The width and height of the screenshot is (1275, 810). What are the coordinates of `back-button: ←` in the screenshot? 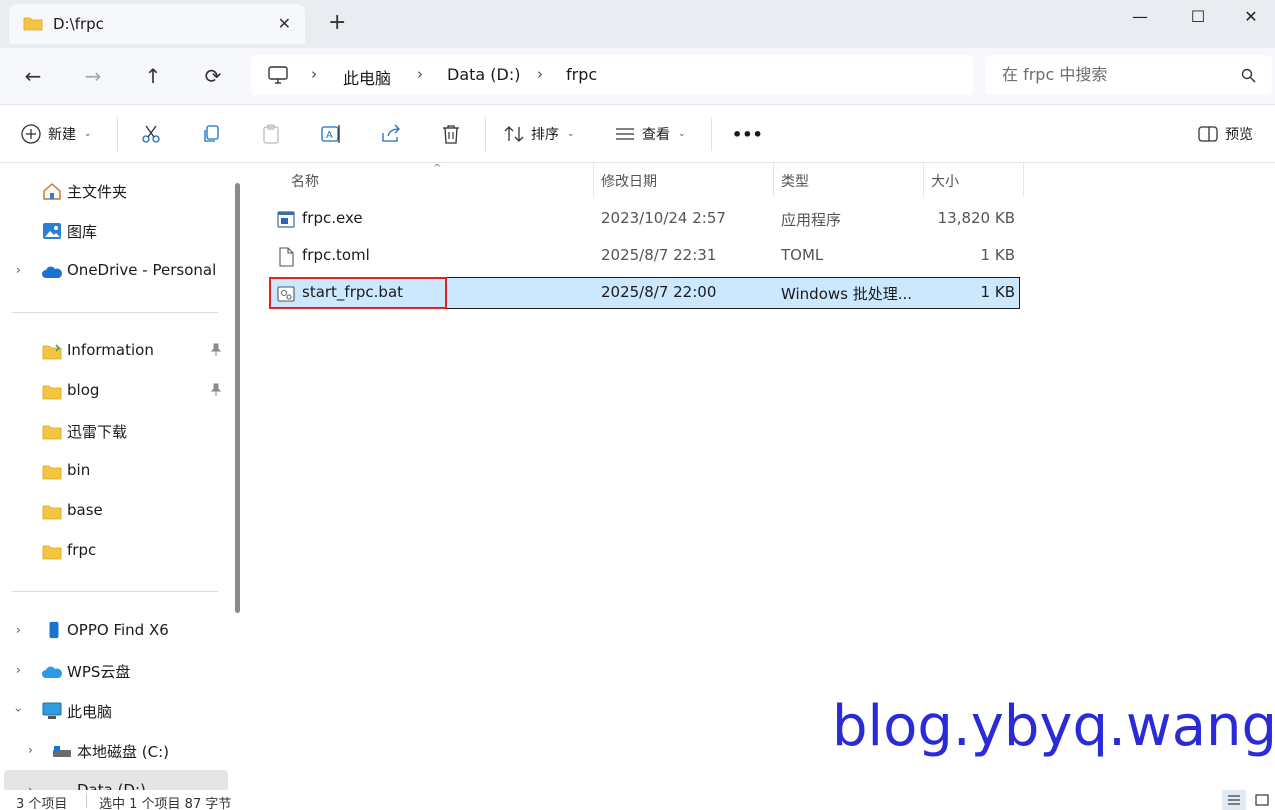 It's located at (33, 76).